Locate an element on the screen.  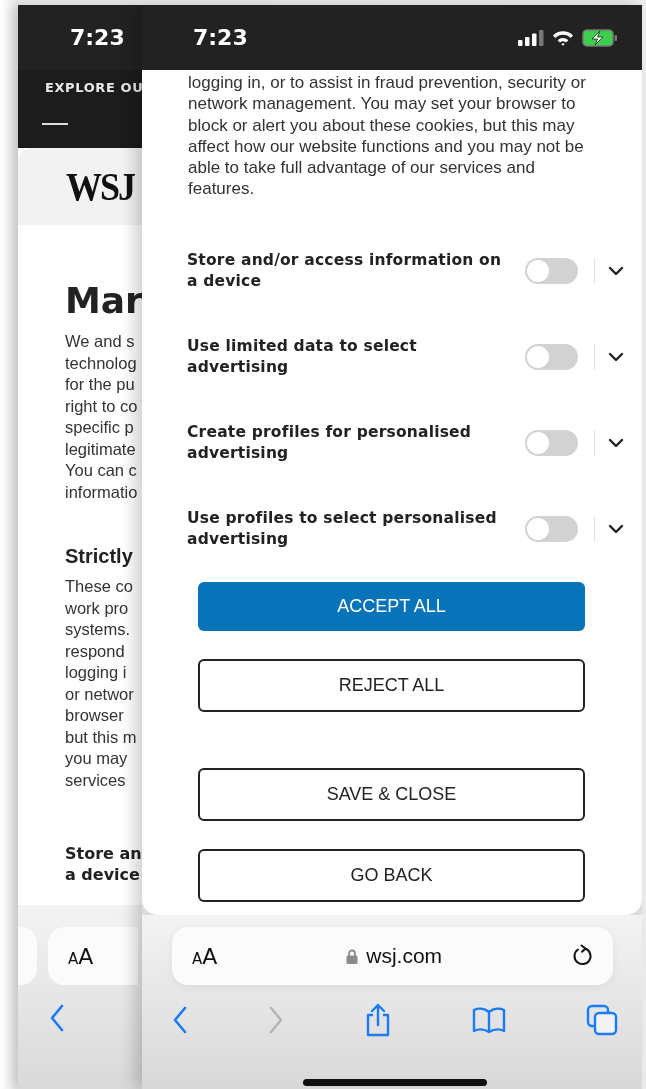
purpose-title-line: a device is located at coordinates (103, 874).